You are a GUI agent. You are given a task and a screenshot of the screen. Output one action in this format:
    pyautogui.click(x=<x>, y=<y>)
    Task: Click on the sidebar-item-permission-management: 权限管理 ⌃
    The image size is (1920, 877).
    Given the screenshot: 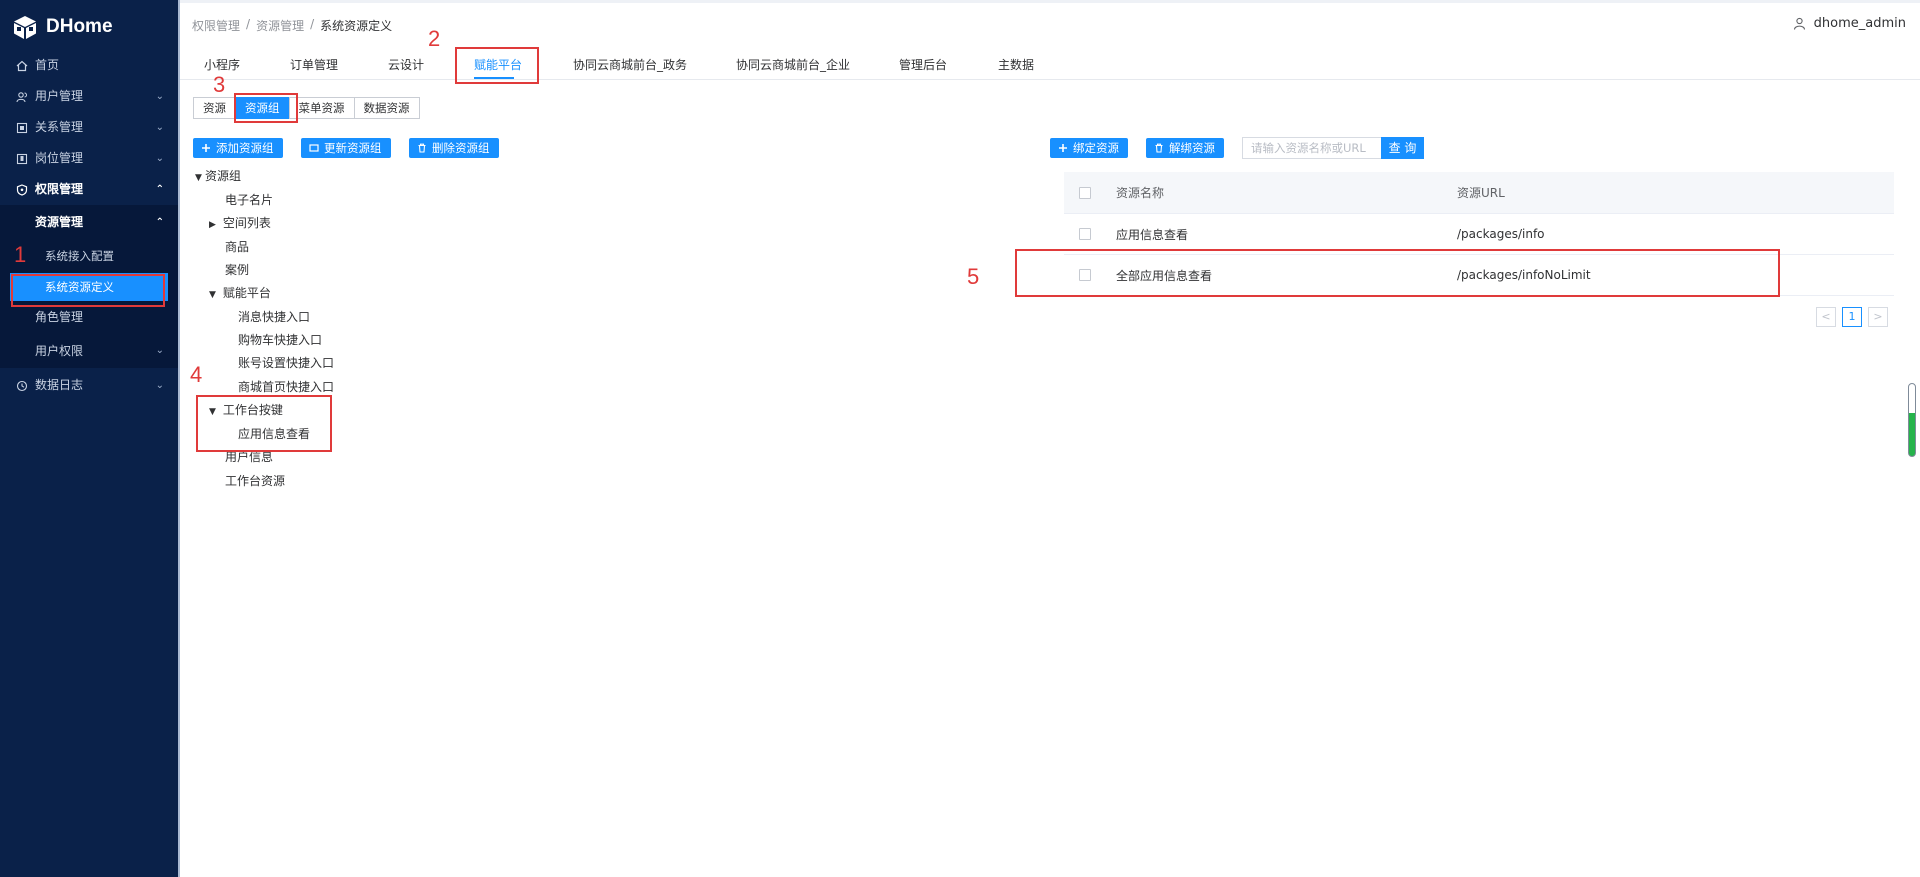 What is the action you would take?
    pyautogui.click(x=89, y=189)
    